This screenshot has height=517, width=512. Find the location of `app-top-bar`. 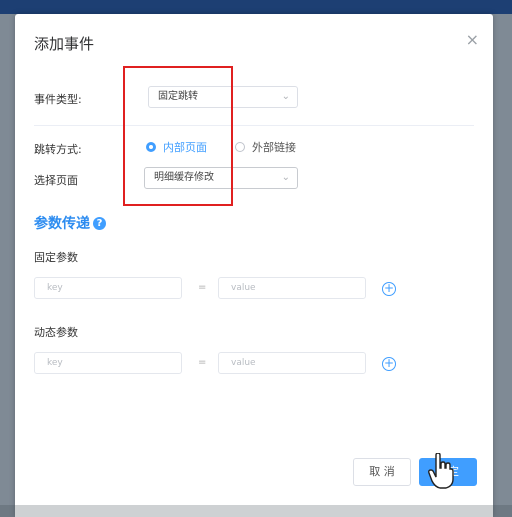

app-top-bar is located at coordinates (256, 7).